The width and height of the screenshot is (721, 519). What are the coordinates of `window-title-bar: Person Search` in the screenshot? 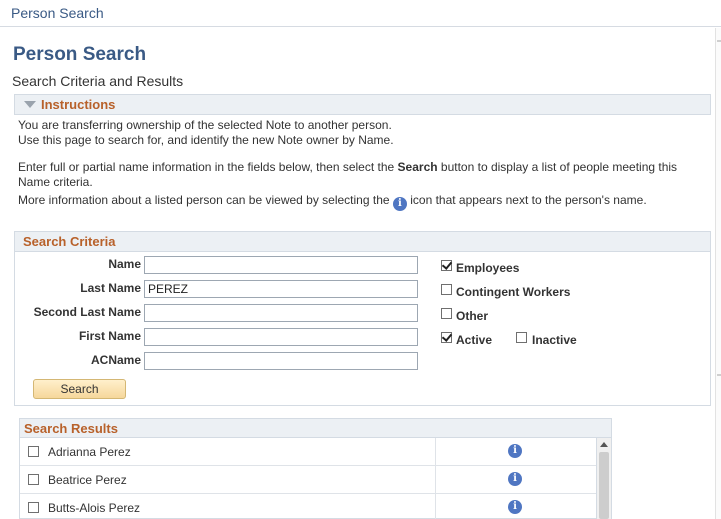 It's located at (360, 13).